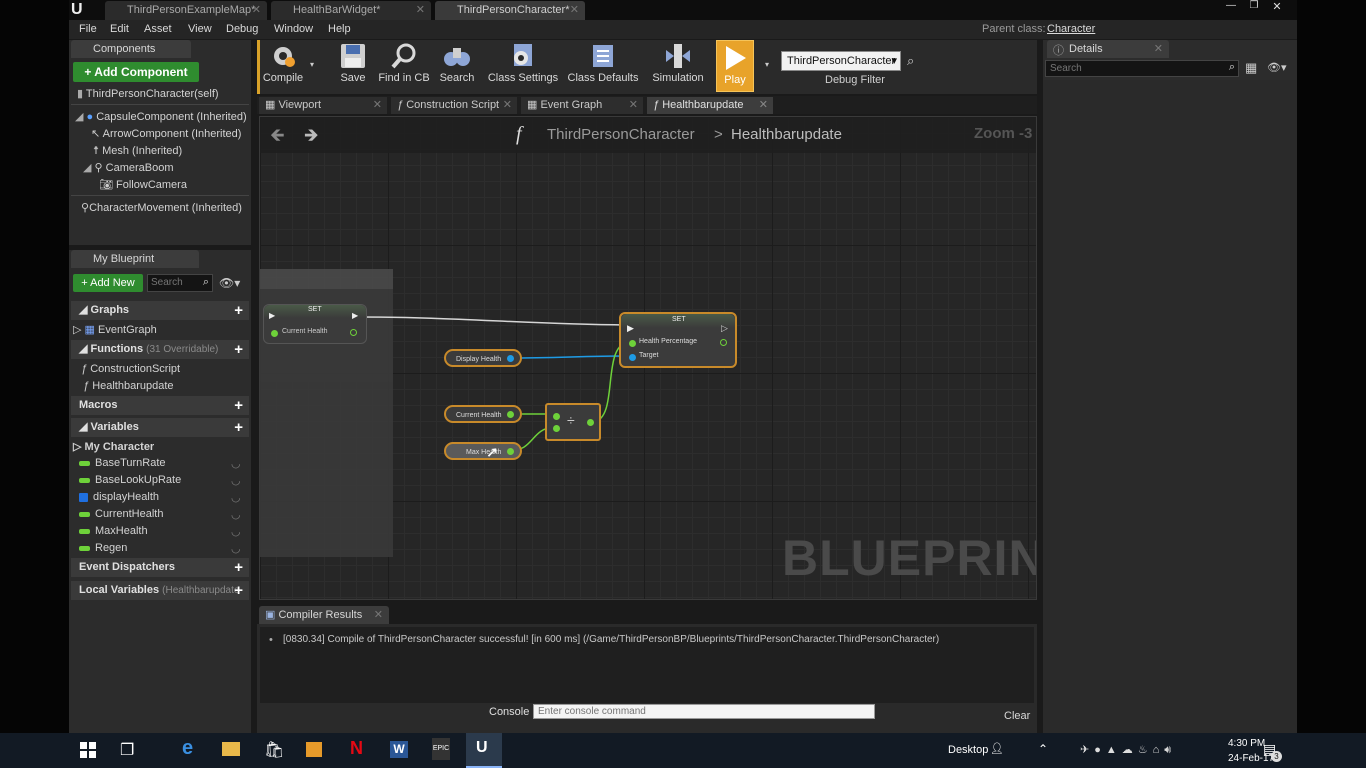 The image size is (1366, 768). What do you see at coordinates (180, 283) in the screenshot?
I see `blueprint-search-field: ⌕` at bounding box center [180, 283].